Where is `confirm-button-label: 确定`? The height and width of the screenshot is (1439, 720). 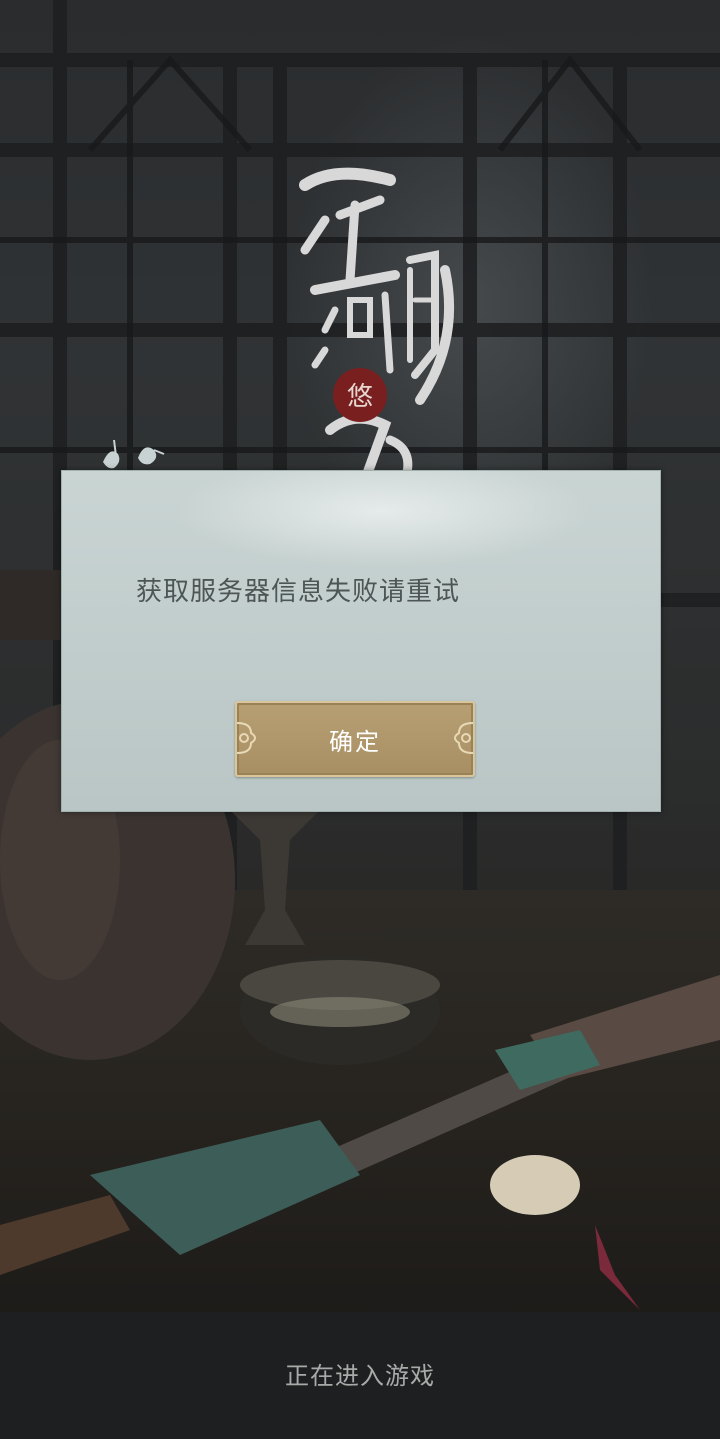 confirm-button-label: 确定 is located at coordinates (355, 741).